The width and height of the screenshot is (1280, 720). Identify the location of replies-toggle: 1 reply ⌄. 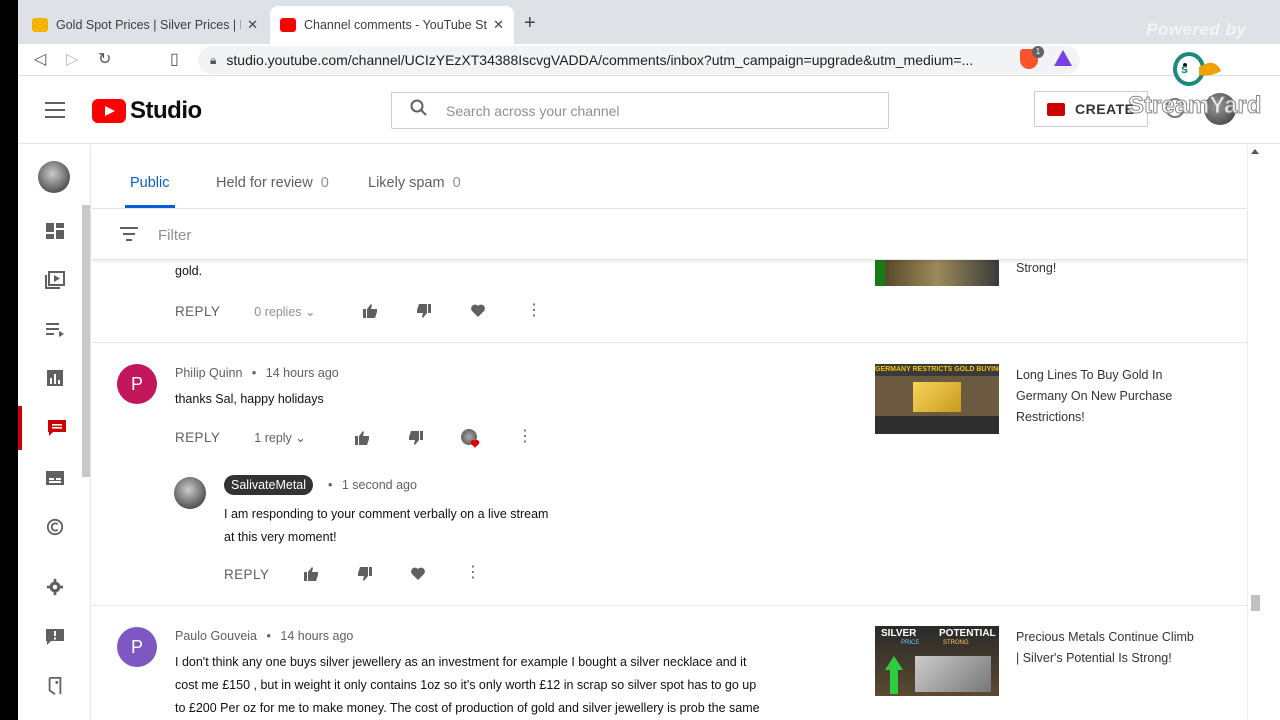
(280, 437).